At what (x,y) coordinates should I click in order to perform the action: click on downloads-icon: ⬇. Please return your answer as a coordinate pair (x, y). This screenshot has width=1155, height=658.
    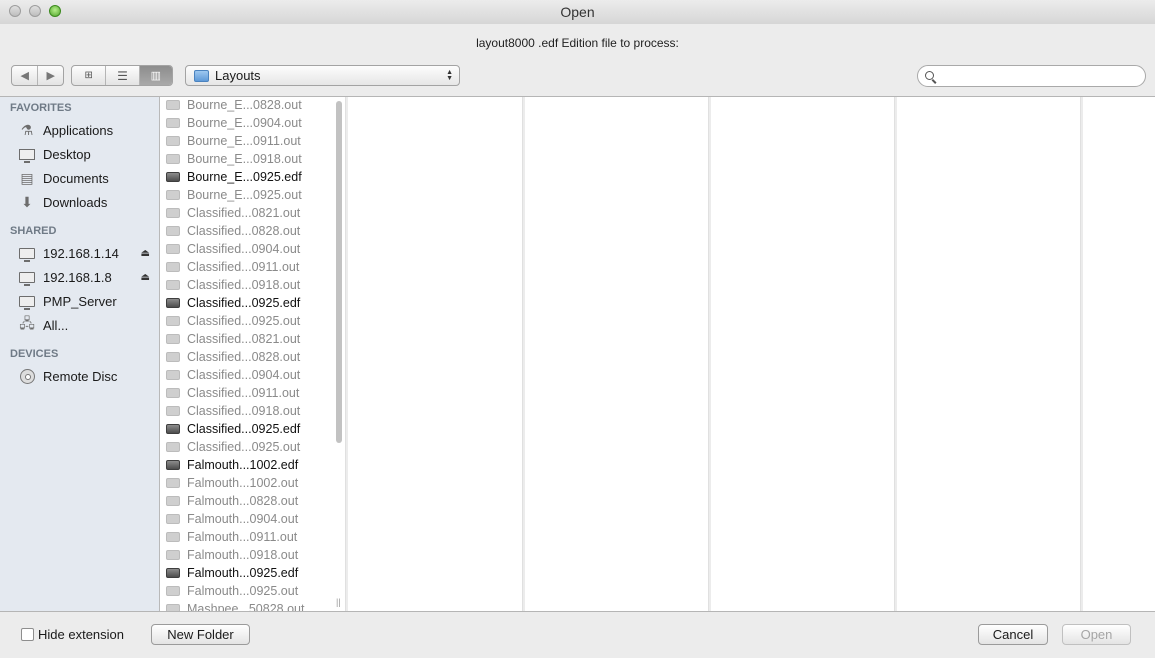
    Looking at the image, I should click on (27, 201).